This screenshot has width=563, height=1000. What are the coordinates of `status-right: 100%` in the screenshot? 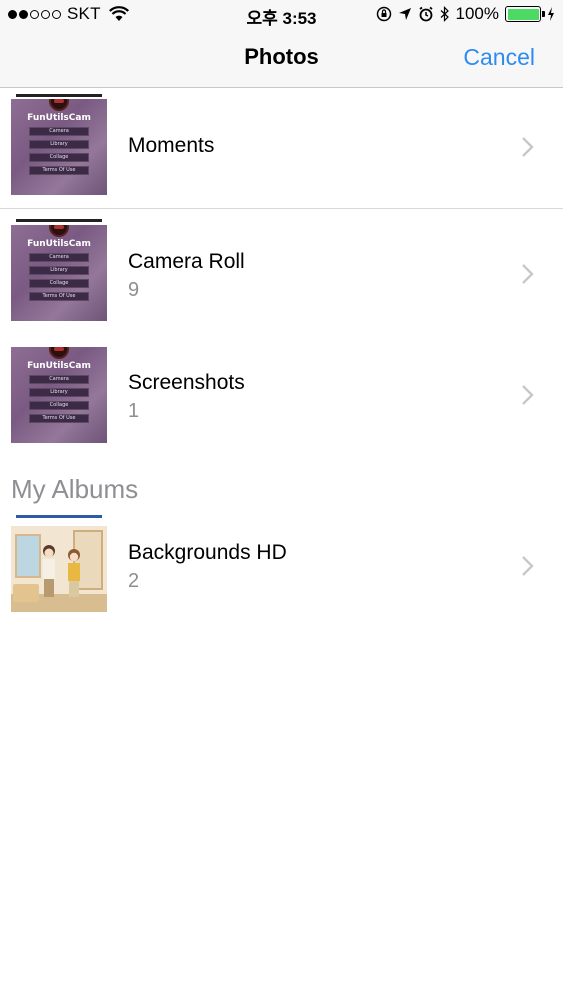 It's located at (465, 14).